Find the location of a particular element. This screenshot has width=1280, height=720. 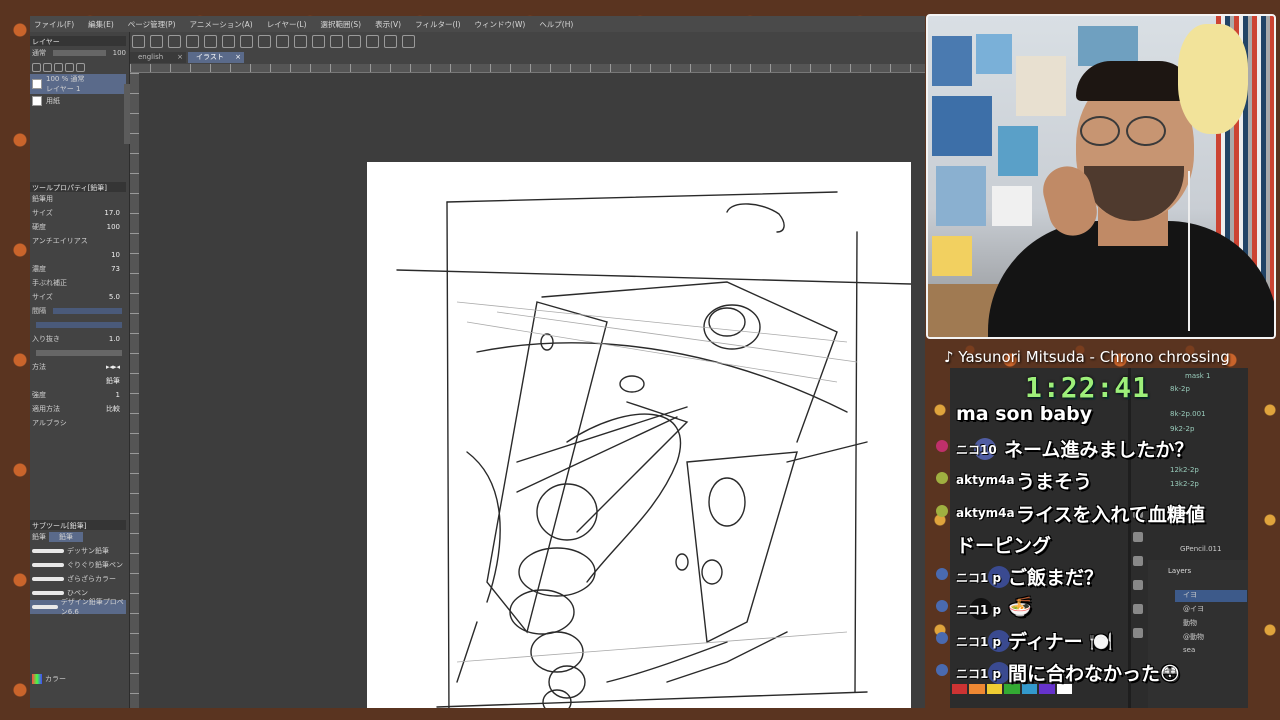

prop-row: サイズ 5.0 is located at coordinates (78, 297).